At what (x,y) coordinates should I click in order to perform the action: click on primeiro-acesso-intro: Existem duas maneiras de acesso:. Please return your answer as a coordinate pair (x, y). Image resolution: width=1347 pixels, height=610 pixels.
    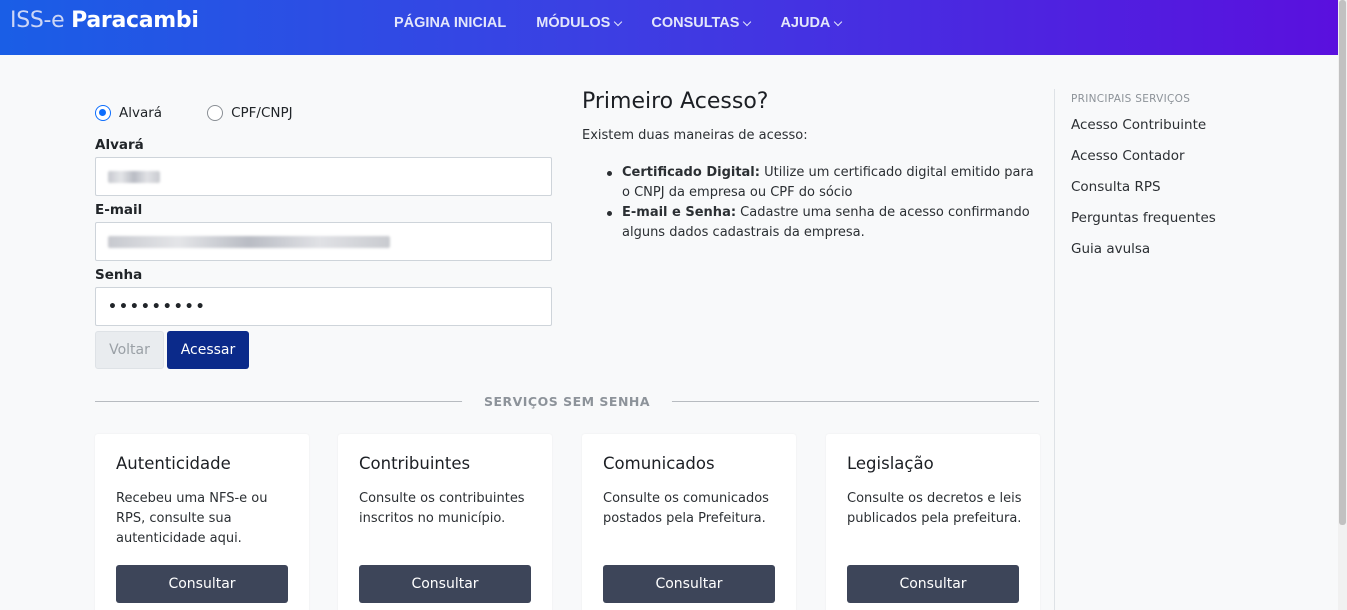
    Looking at the image, I should click on (695, 135).